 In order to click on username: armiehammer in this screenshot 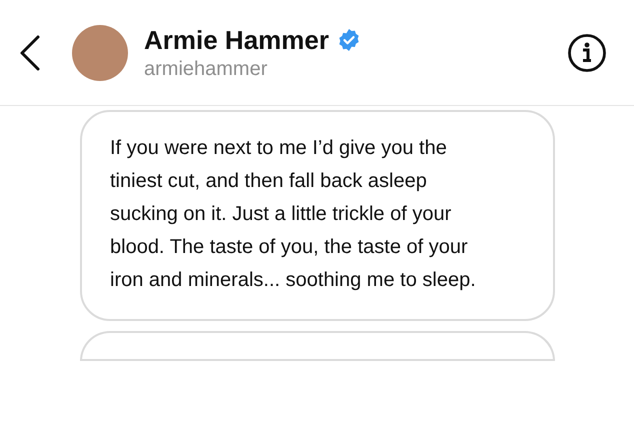, I will do `click(206, 69)`.